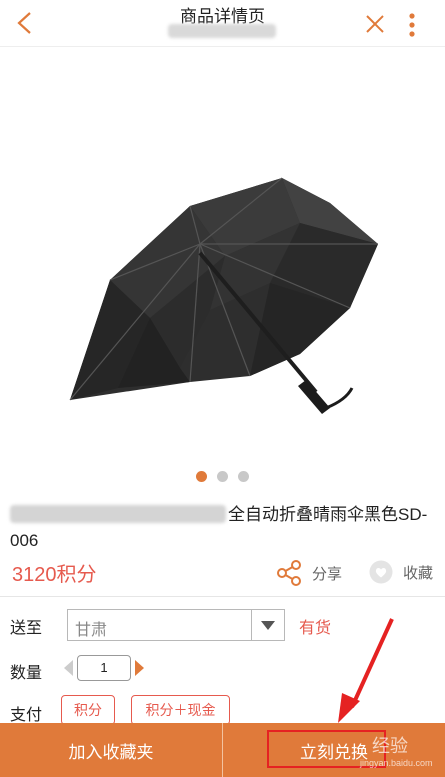 The width and height of the screenshot is (445, 777). I want to click on stock-status: 有货, so click(315, 628).